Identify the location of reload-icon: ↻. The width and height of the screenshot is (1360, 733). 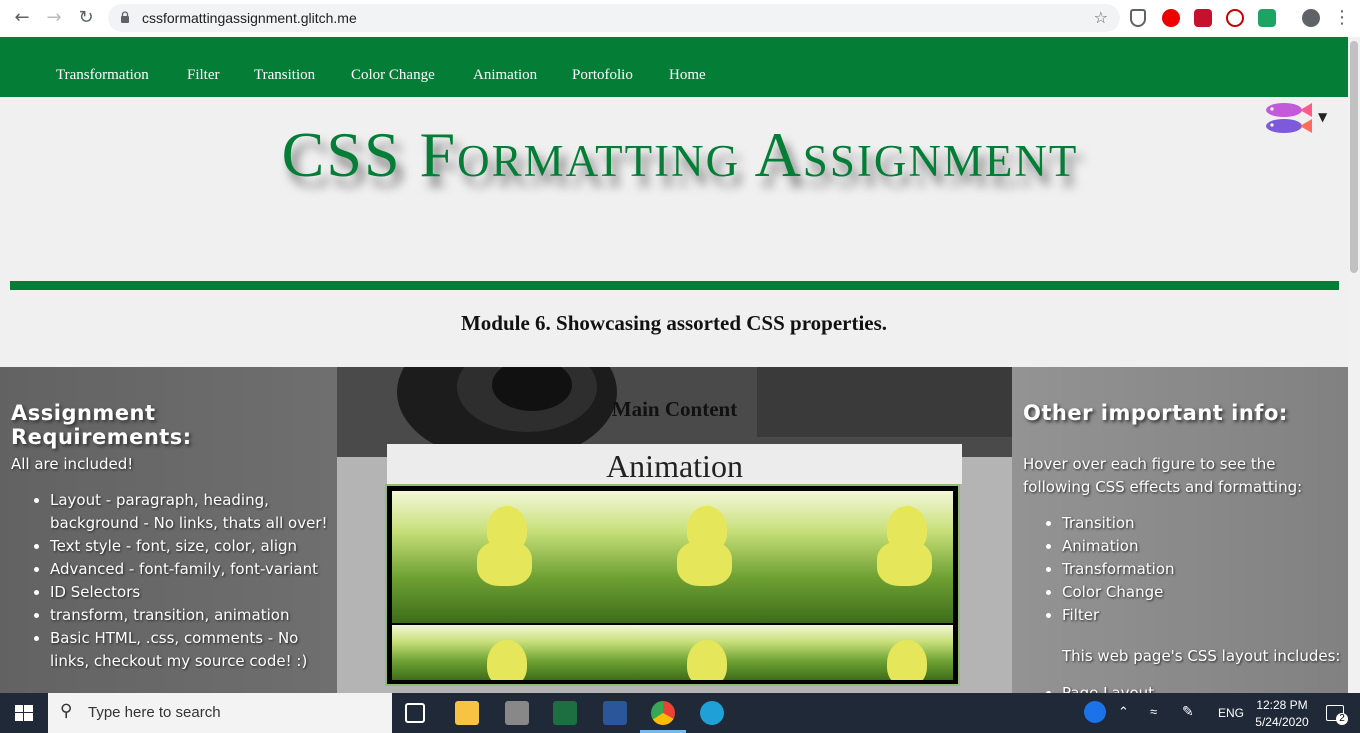
(86, 18).